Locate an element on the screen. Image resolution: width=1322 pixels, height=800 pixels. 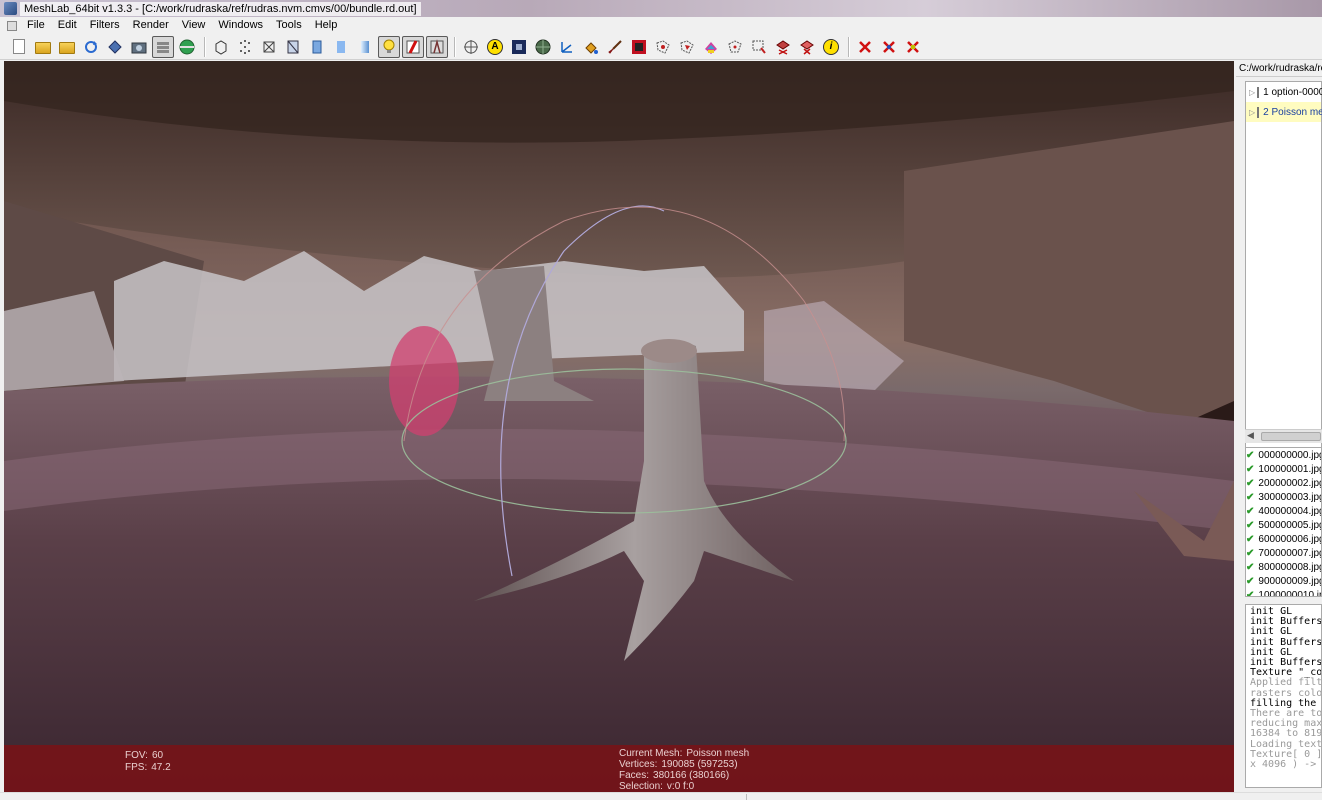
delete-vertices-button is located at coordinates (807, 47).